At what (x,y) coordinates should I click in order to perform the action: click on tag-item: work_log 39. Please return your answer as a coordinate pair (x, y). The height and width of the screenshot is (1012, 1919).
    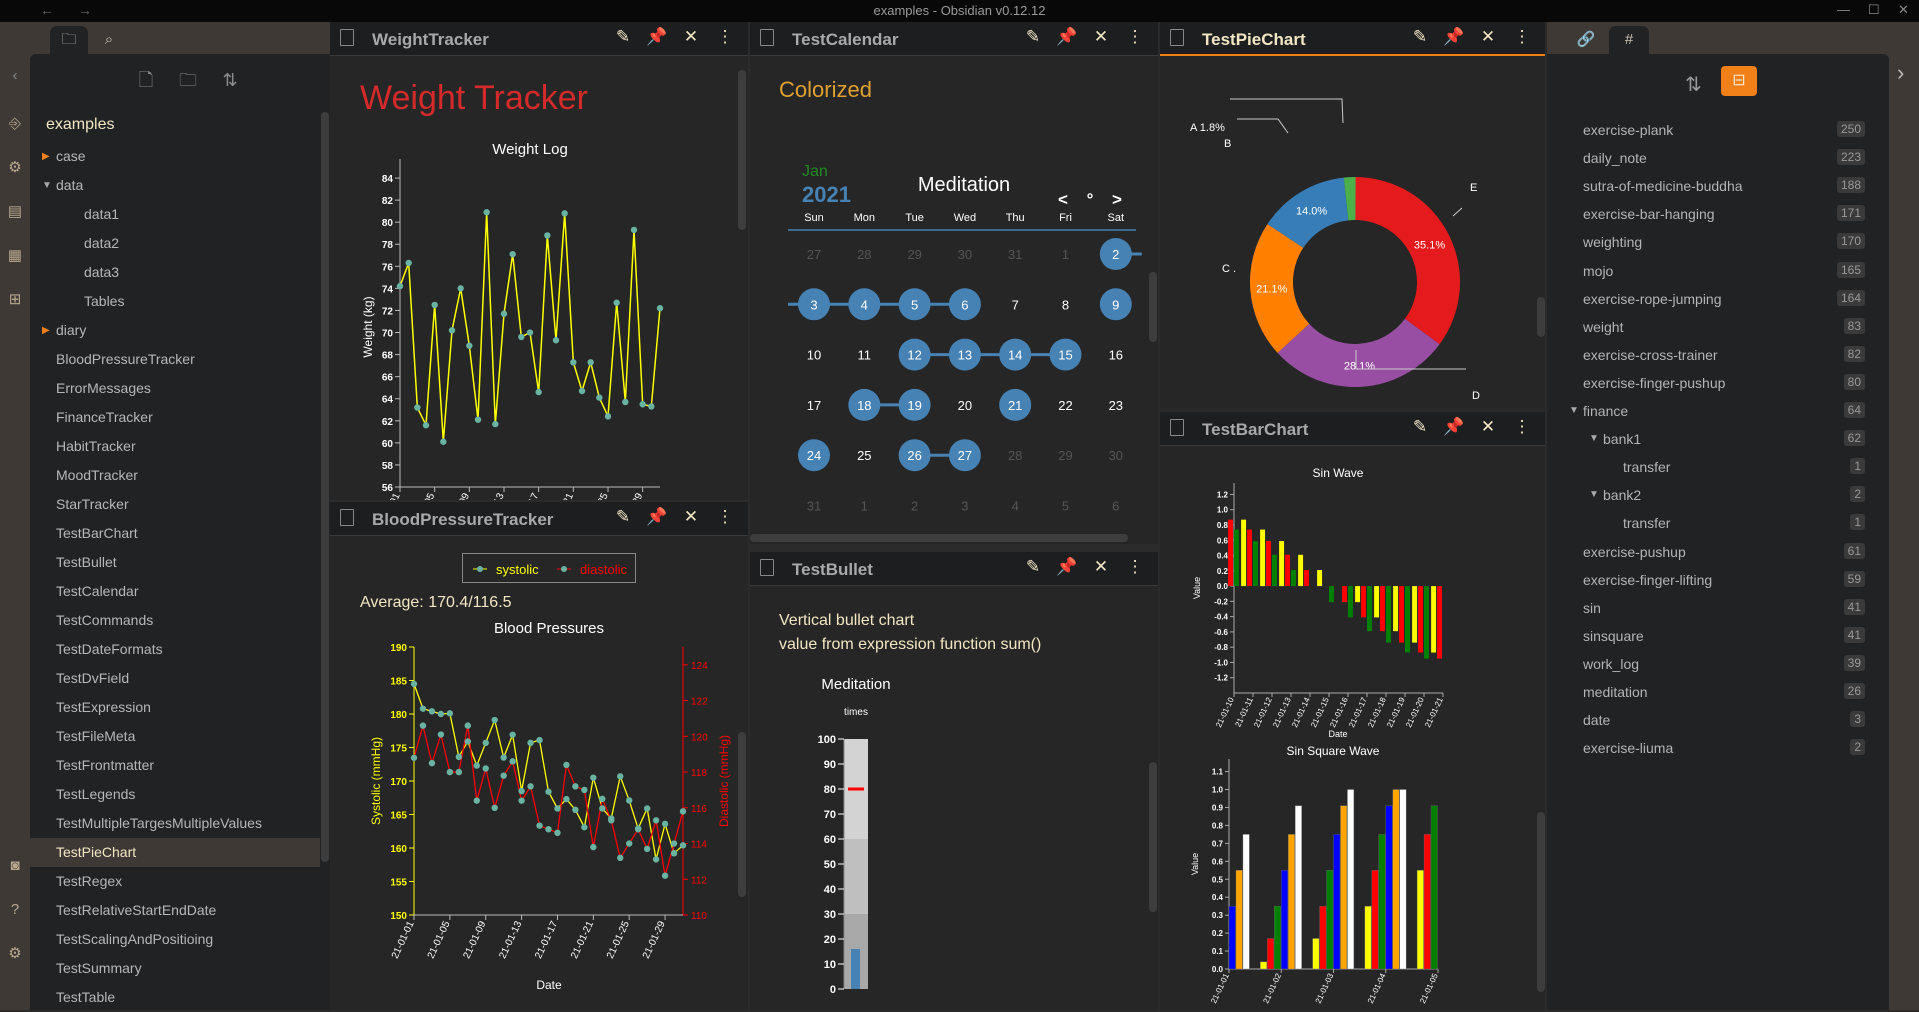
    Looking at the image, I should click on (1712, 664).